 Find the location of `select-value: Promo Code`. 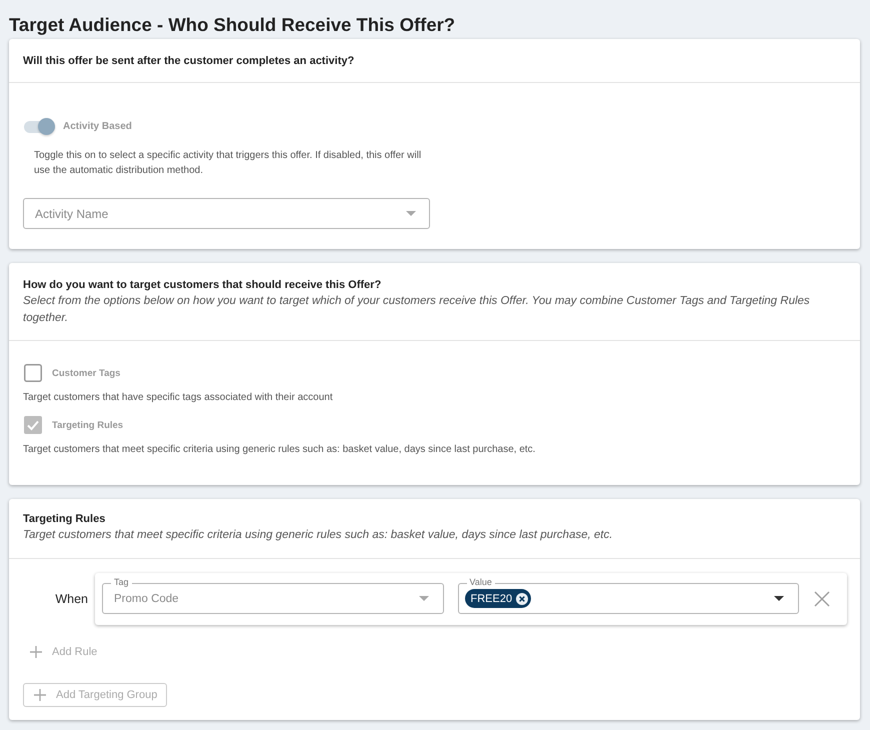

select-value: Promo Code is located at coordinates (146, 598).